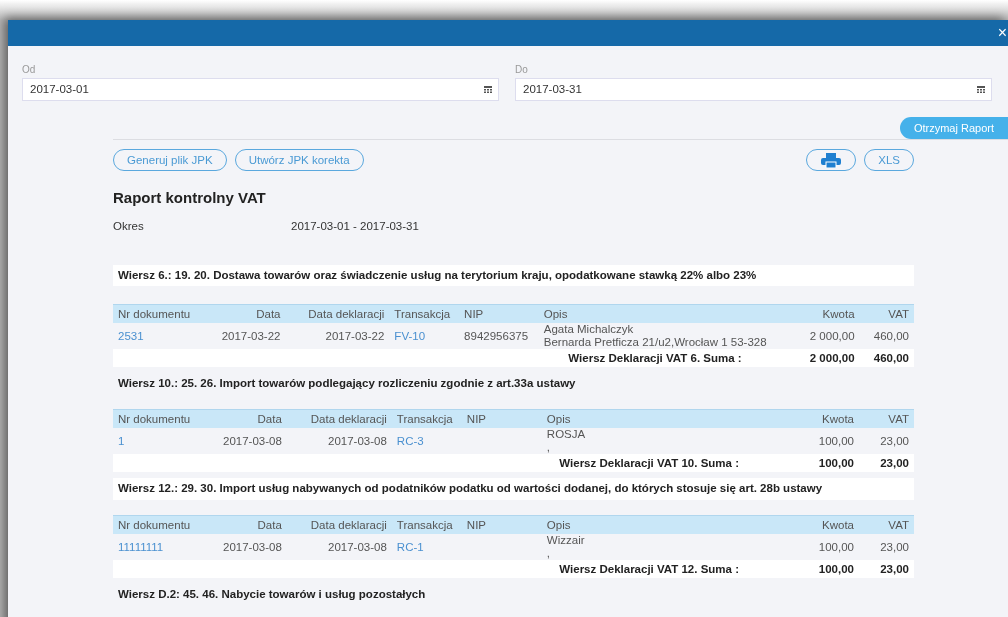 Image resolution: width=1008 pixels, height=617 pixels. I want to click on summary-label: Wiersz Deklaracji VAT 6. Suma :, so click(655, 358).